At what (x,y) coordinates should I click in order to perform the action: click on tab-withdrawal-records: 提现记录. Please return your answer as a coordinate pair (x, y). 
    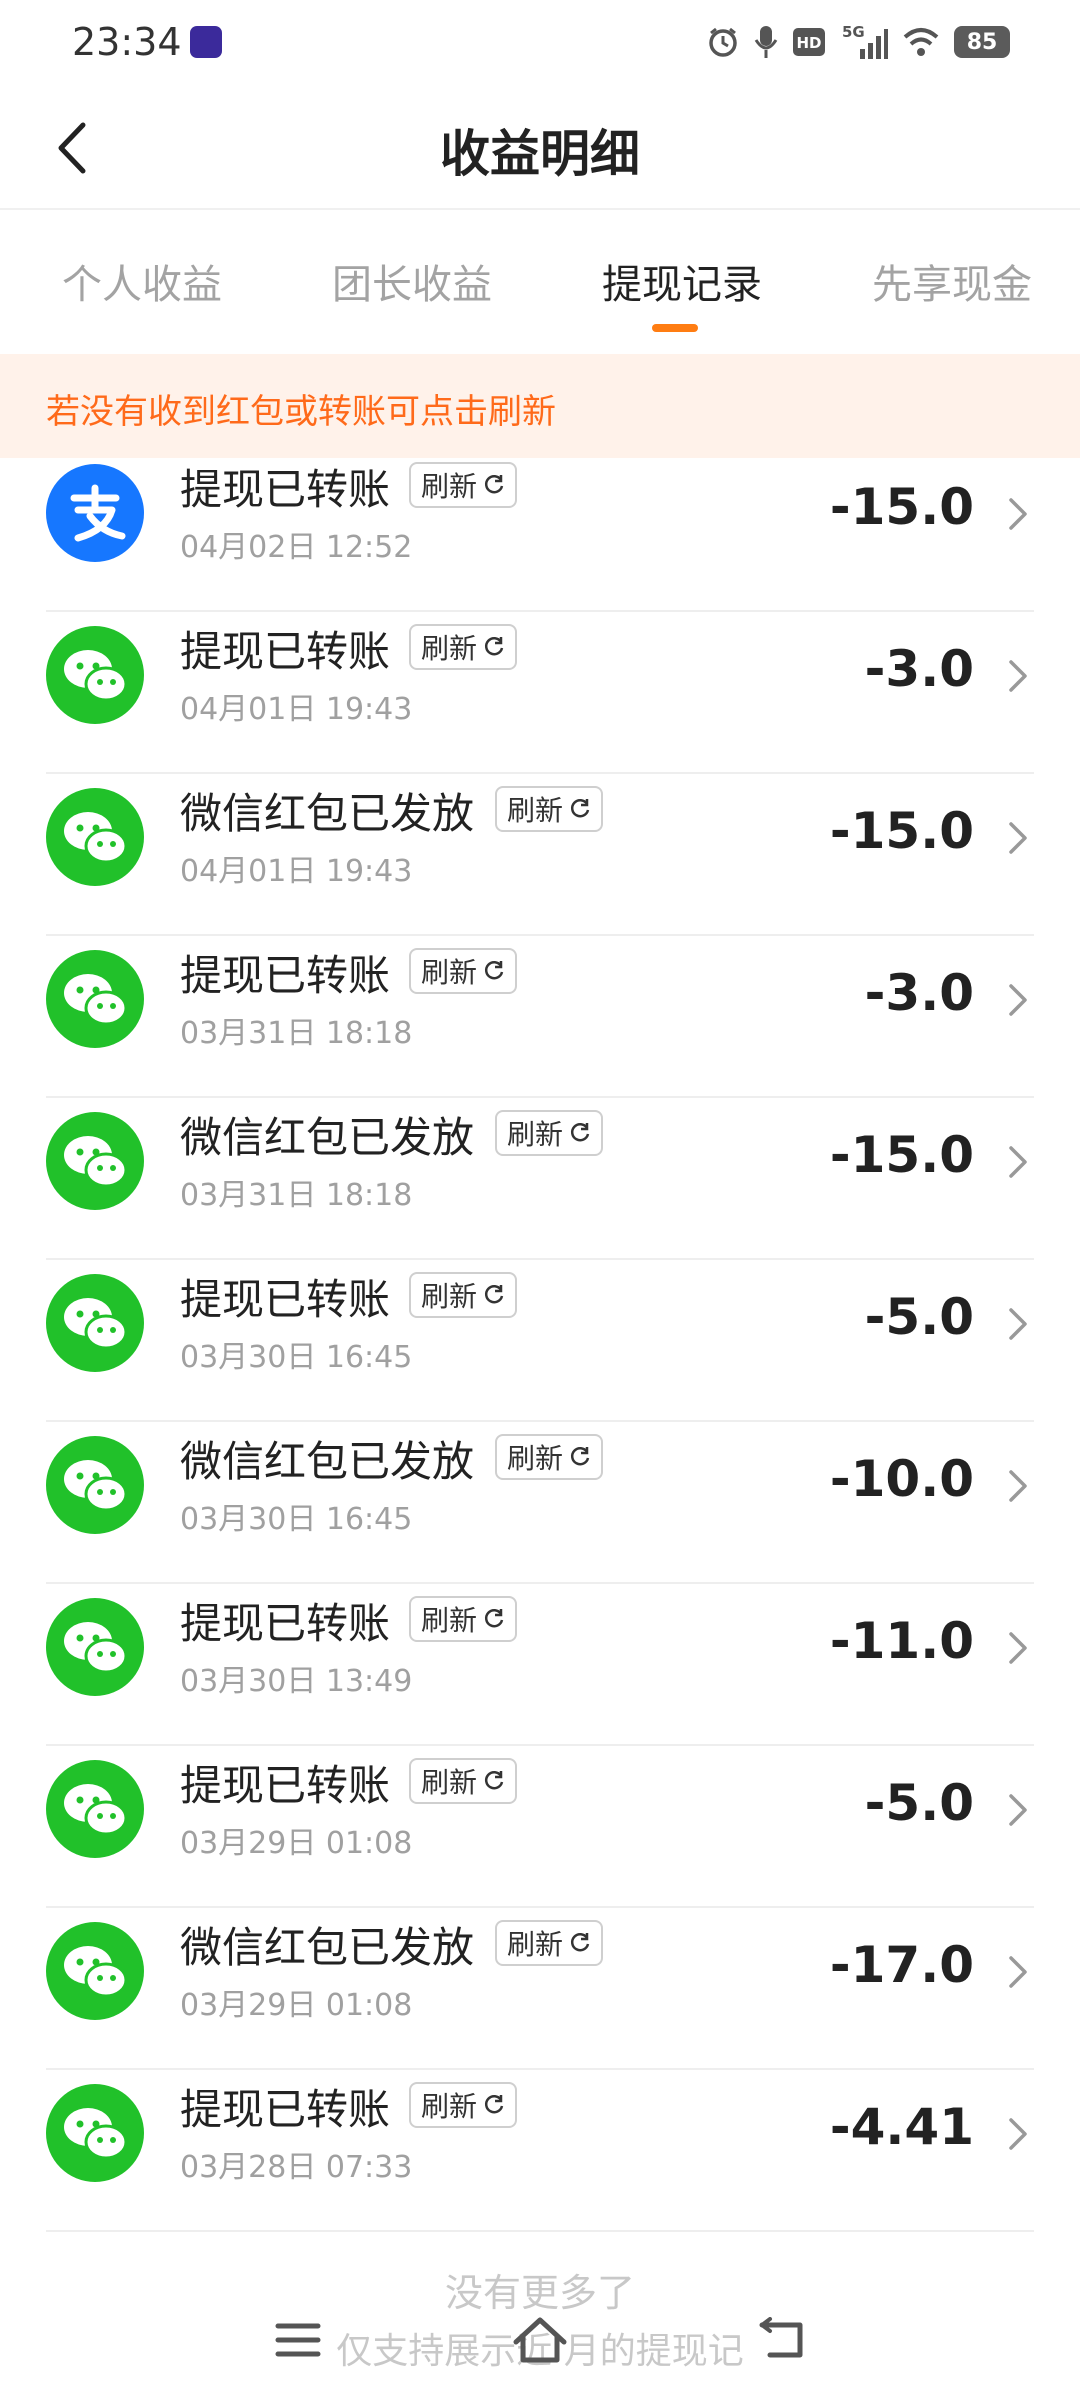
    Looking at the image, I should click on (682, 281).